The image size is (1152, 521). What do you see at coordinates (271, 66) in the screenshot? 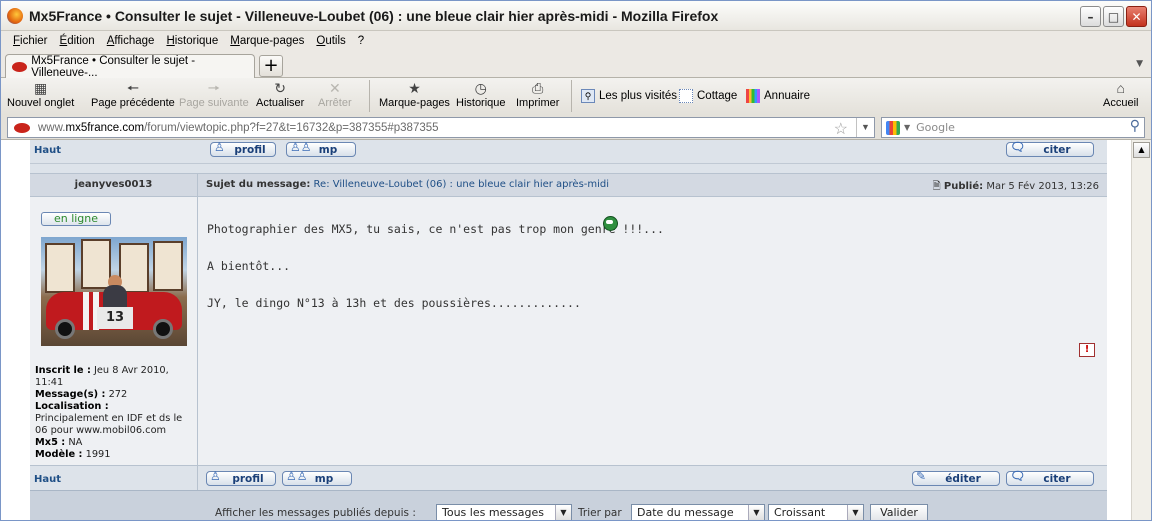
I see `new-tab-button: +` at bounding box center [271, 66].